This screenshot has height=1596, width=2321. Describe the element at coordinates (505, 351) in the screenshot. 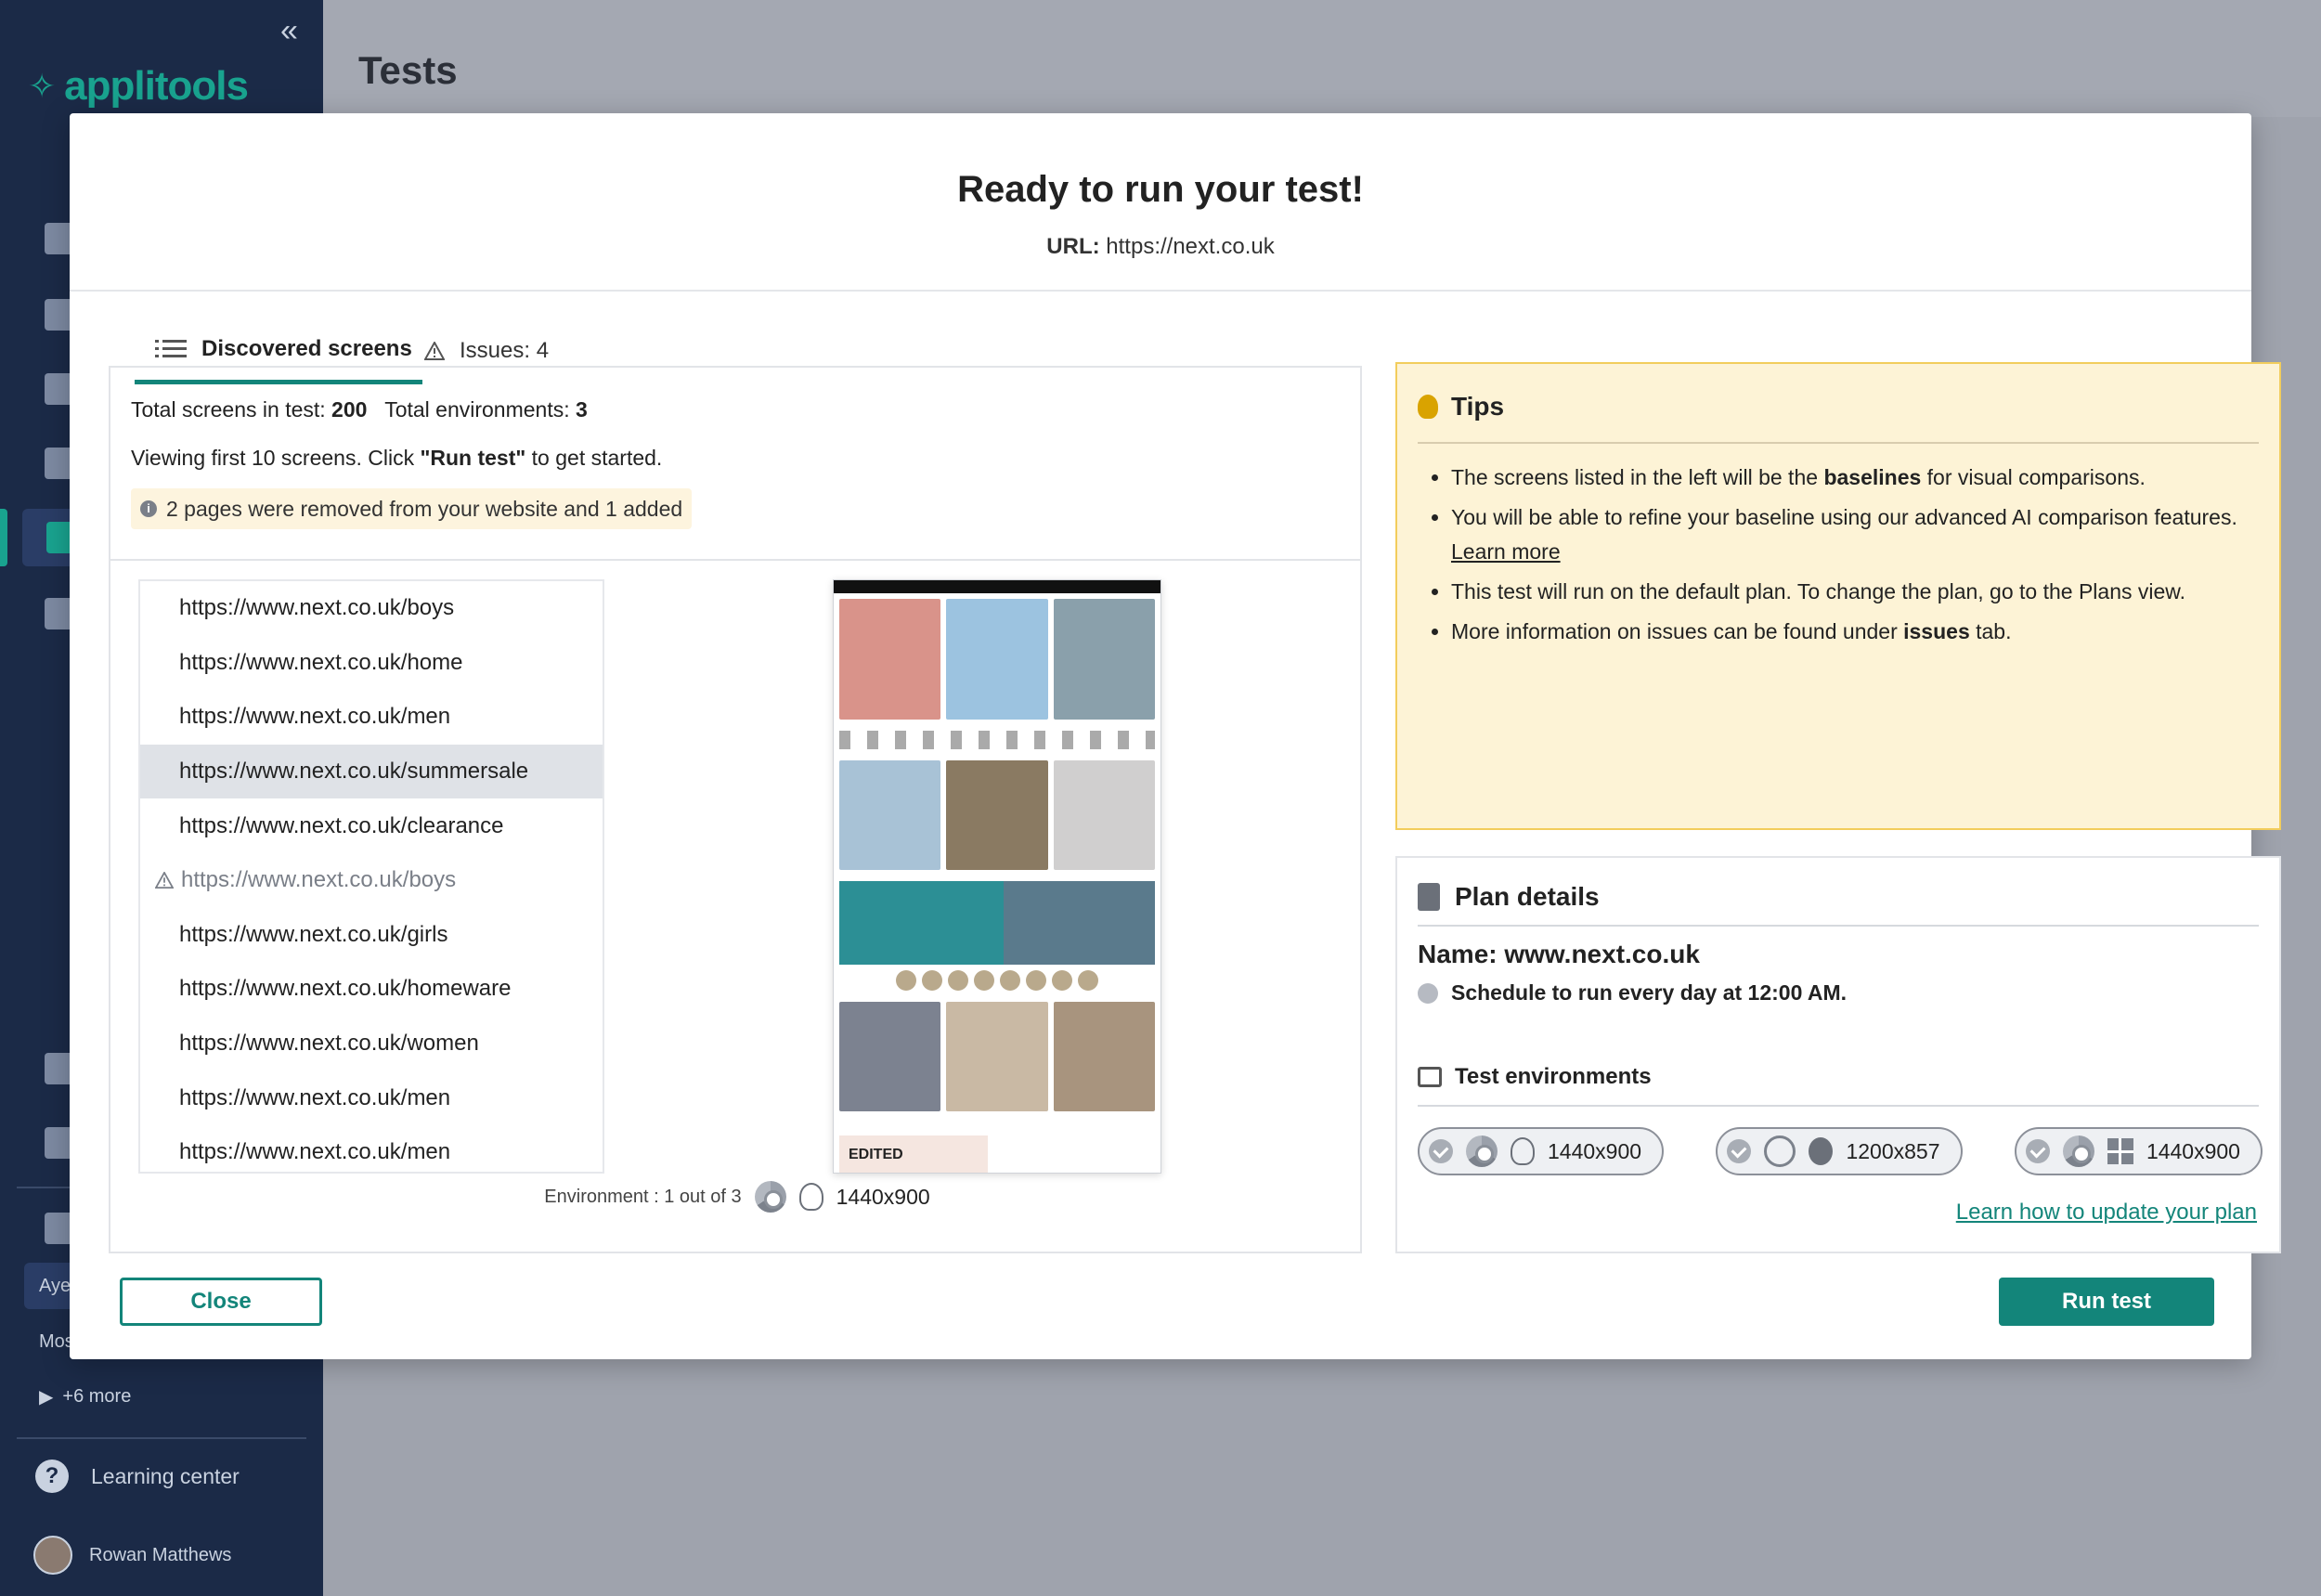

I see `tab-label: Issues: 4` at that location.